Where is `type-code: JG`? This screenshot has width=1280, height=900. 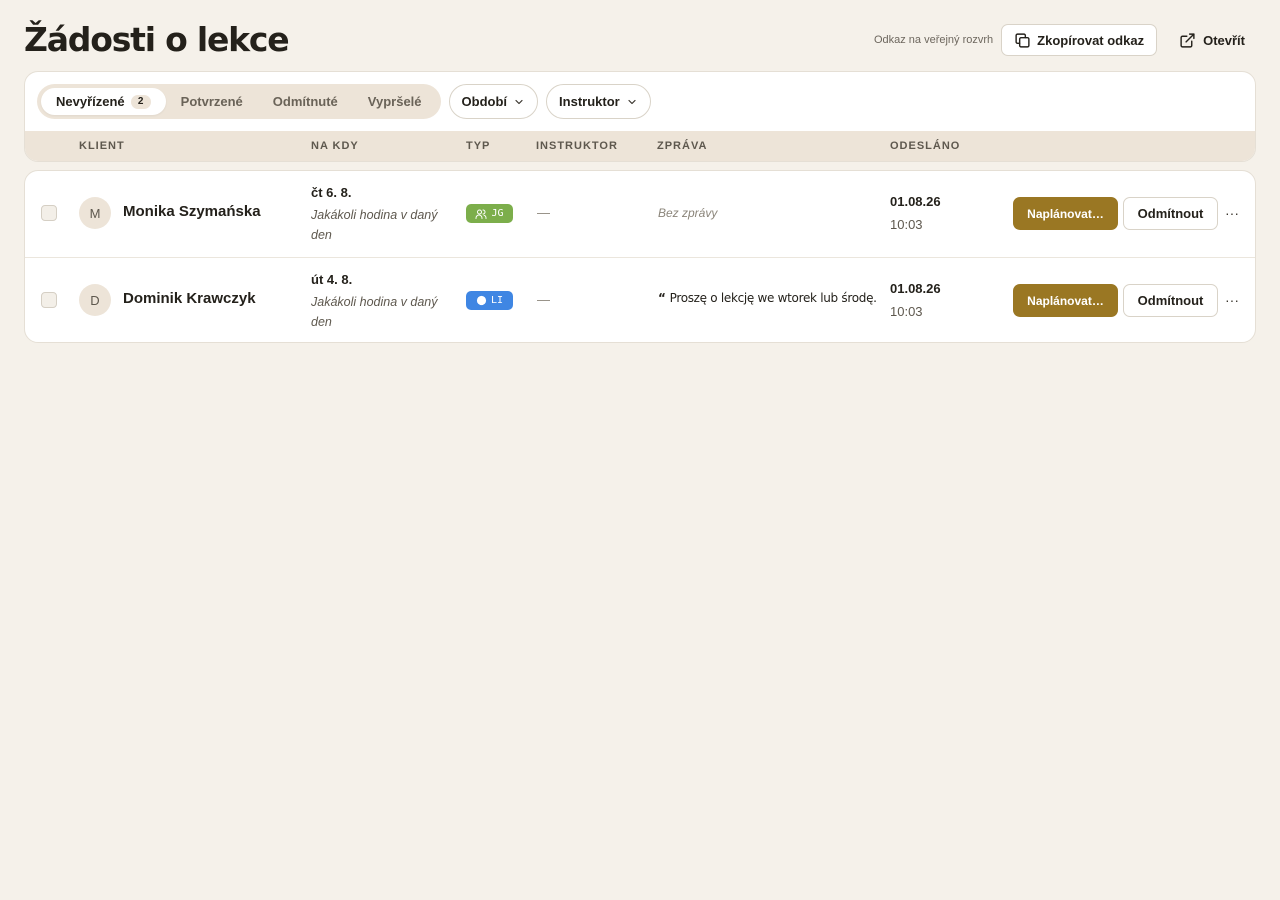
type-code: JG is located at coordinates (497, 213).